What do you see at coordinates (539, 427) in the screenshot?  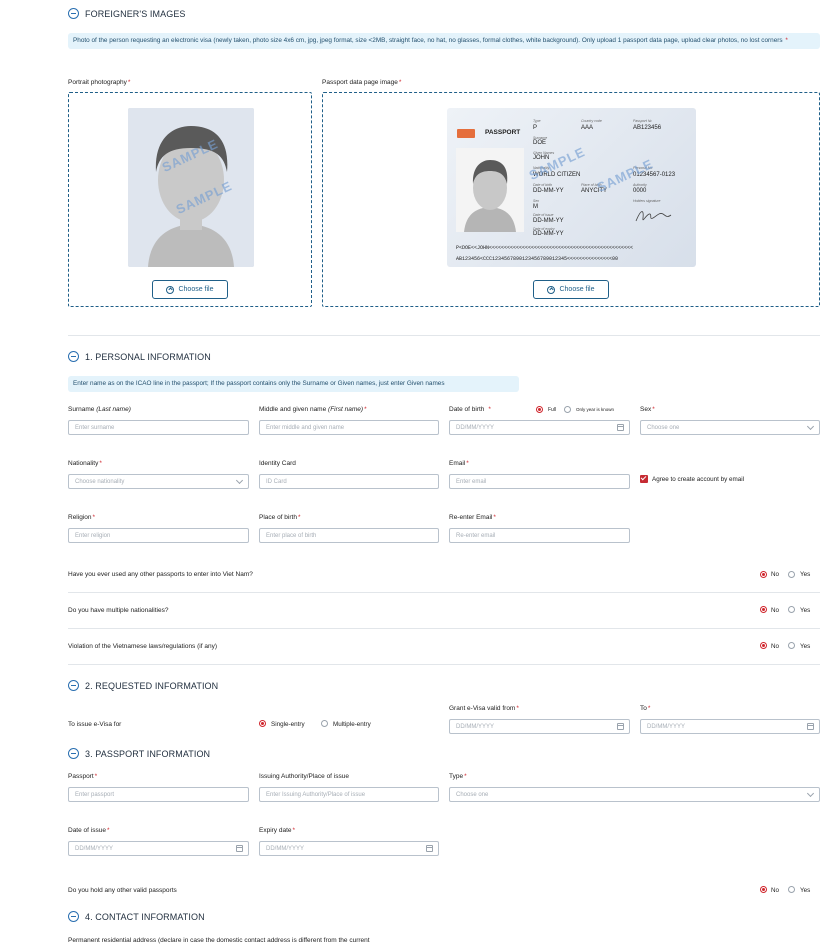 I see `dob-input: DD/MM/YYYY` at bounding box center [539, 427].